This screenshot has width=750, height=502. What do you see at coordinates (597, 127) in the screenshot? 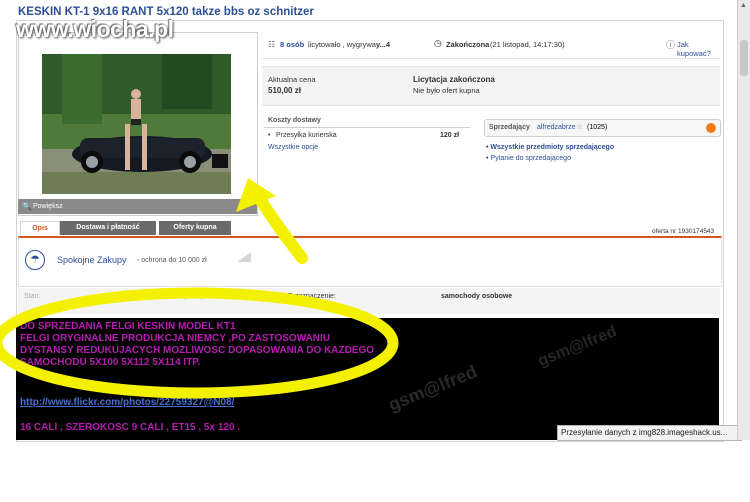
I see `seller-rating: (1025)` at bounding box center [597, 127].